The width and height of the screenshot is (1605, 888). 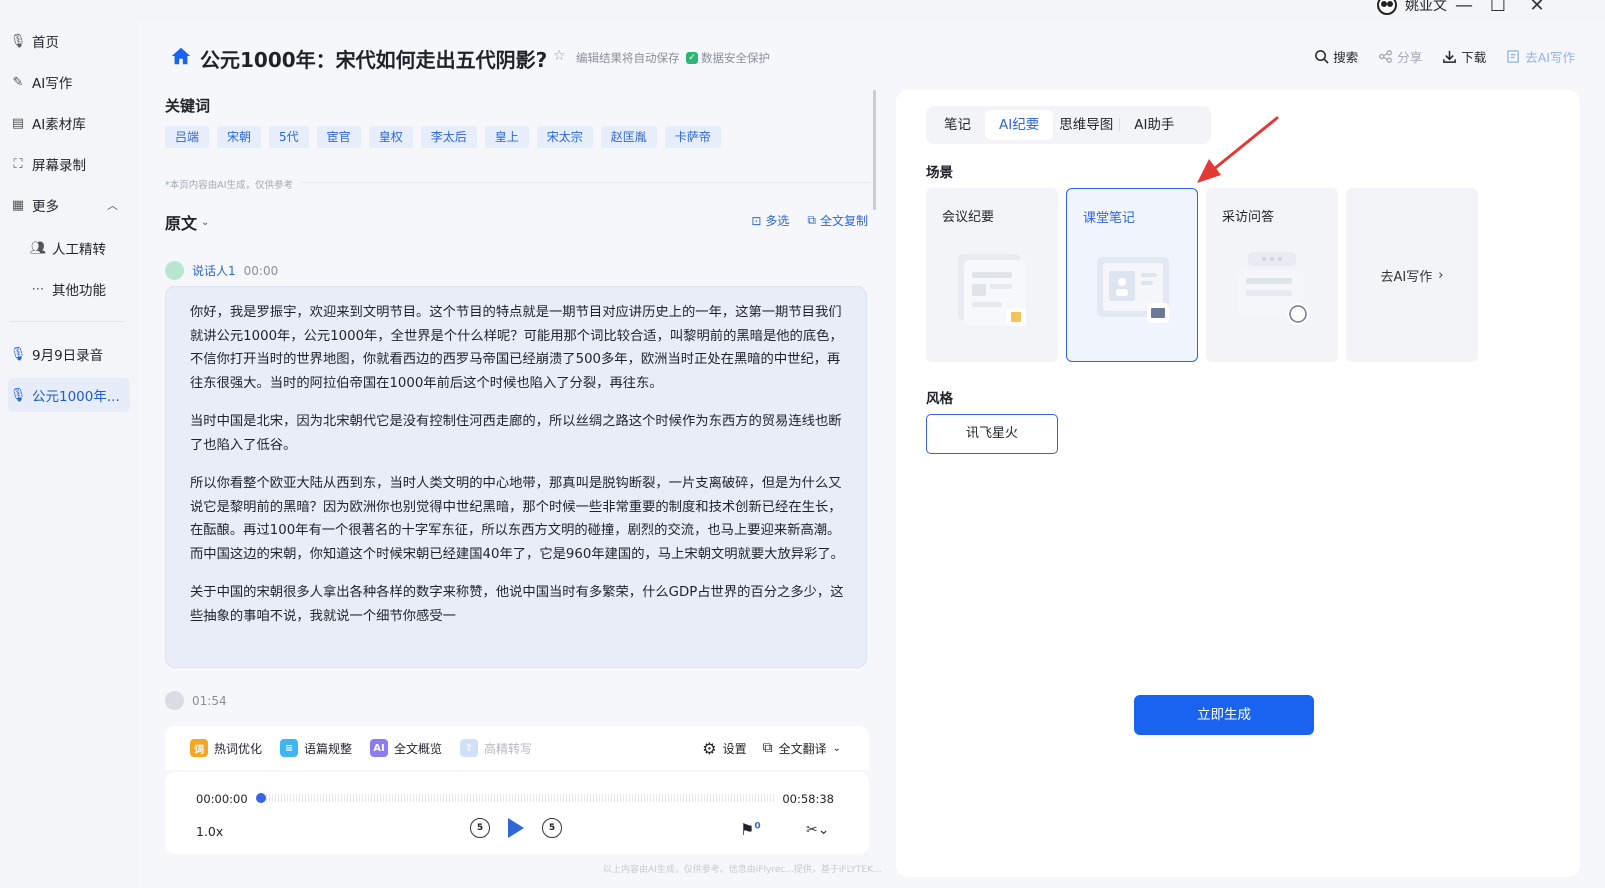 I want to click on speaker-timestamp: 01:54, so click(x=209, y=701).